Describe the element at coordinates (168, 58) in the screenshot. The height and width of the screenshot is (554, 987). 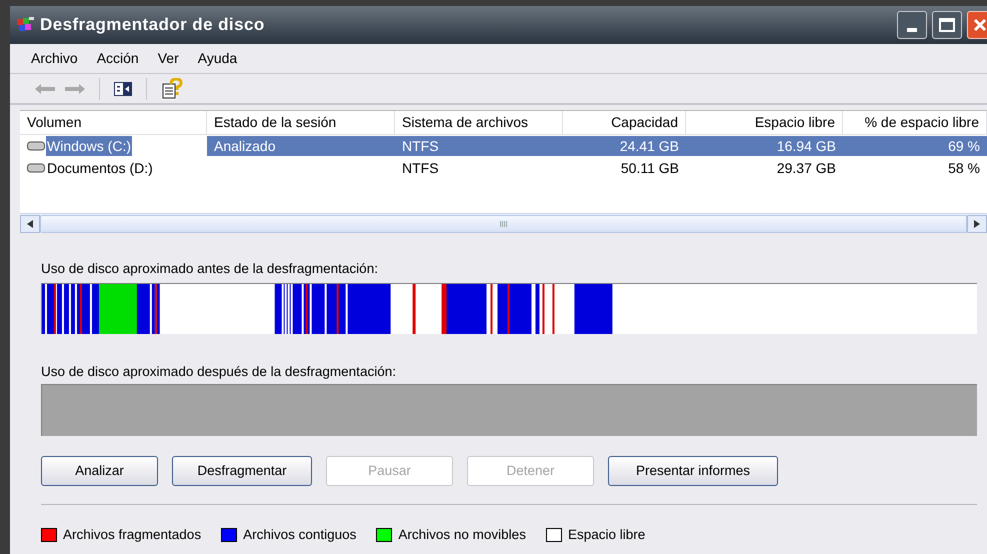
I see `menu-item: Ver` at that location.